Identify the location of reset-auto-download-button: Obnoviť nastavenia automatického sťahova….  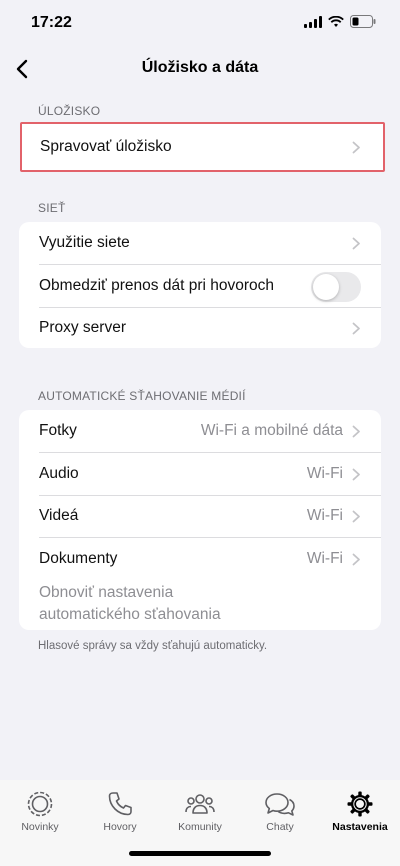
(200, 604).